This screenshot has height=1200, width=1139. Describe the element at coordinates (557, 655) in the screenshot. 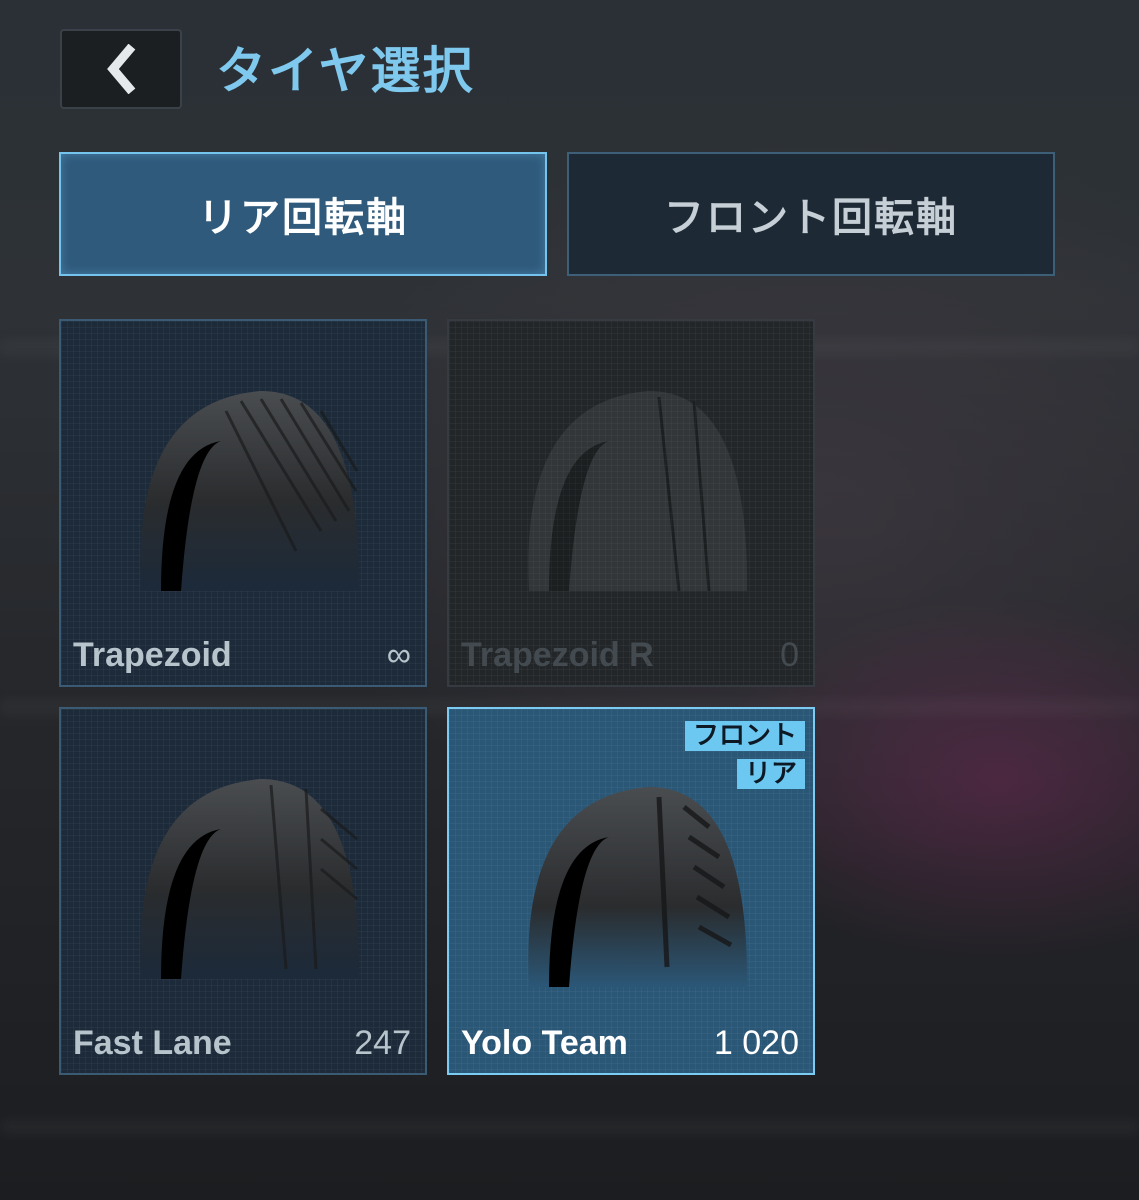

I see `tire-name: Trapezoid R` at that location.